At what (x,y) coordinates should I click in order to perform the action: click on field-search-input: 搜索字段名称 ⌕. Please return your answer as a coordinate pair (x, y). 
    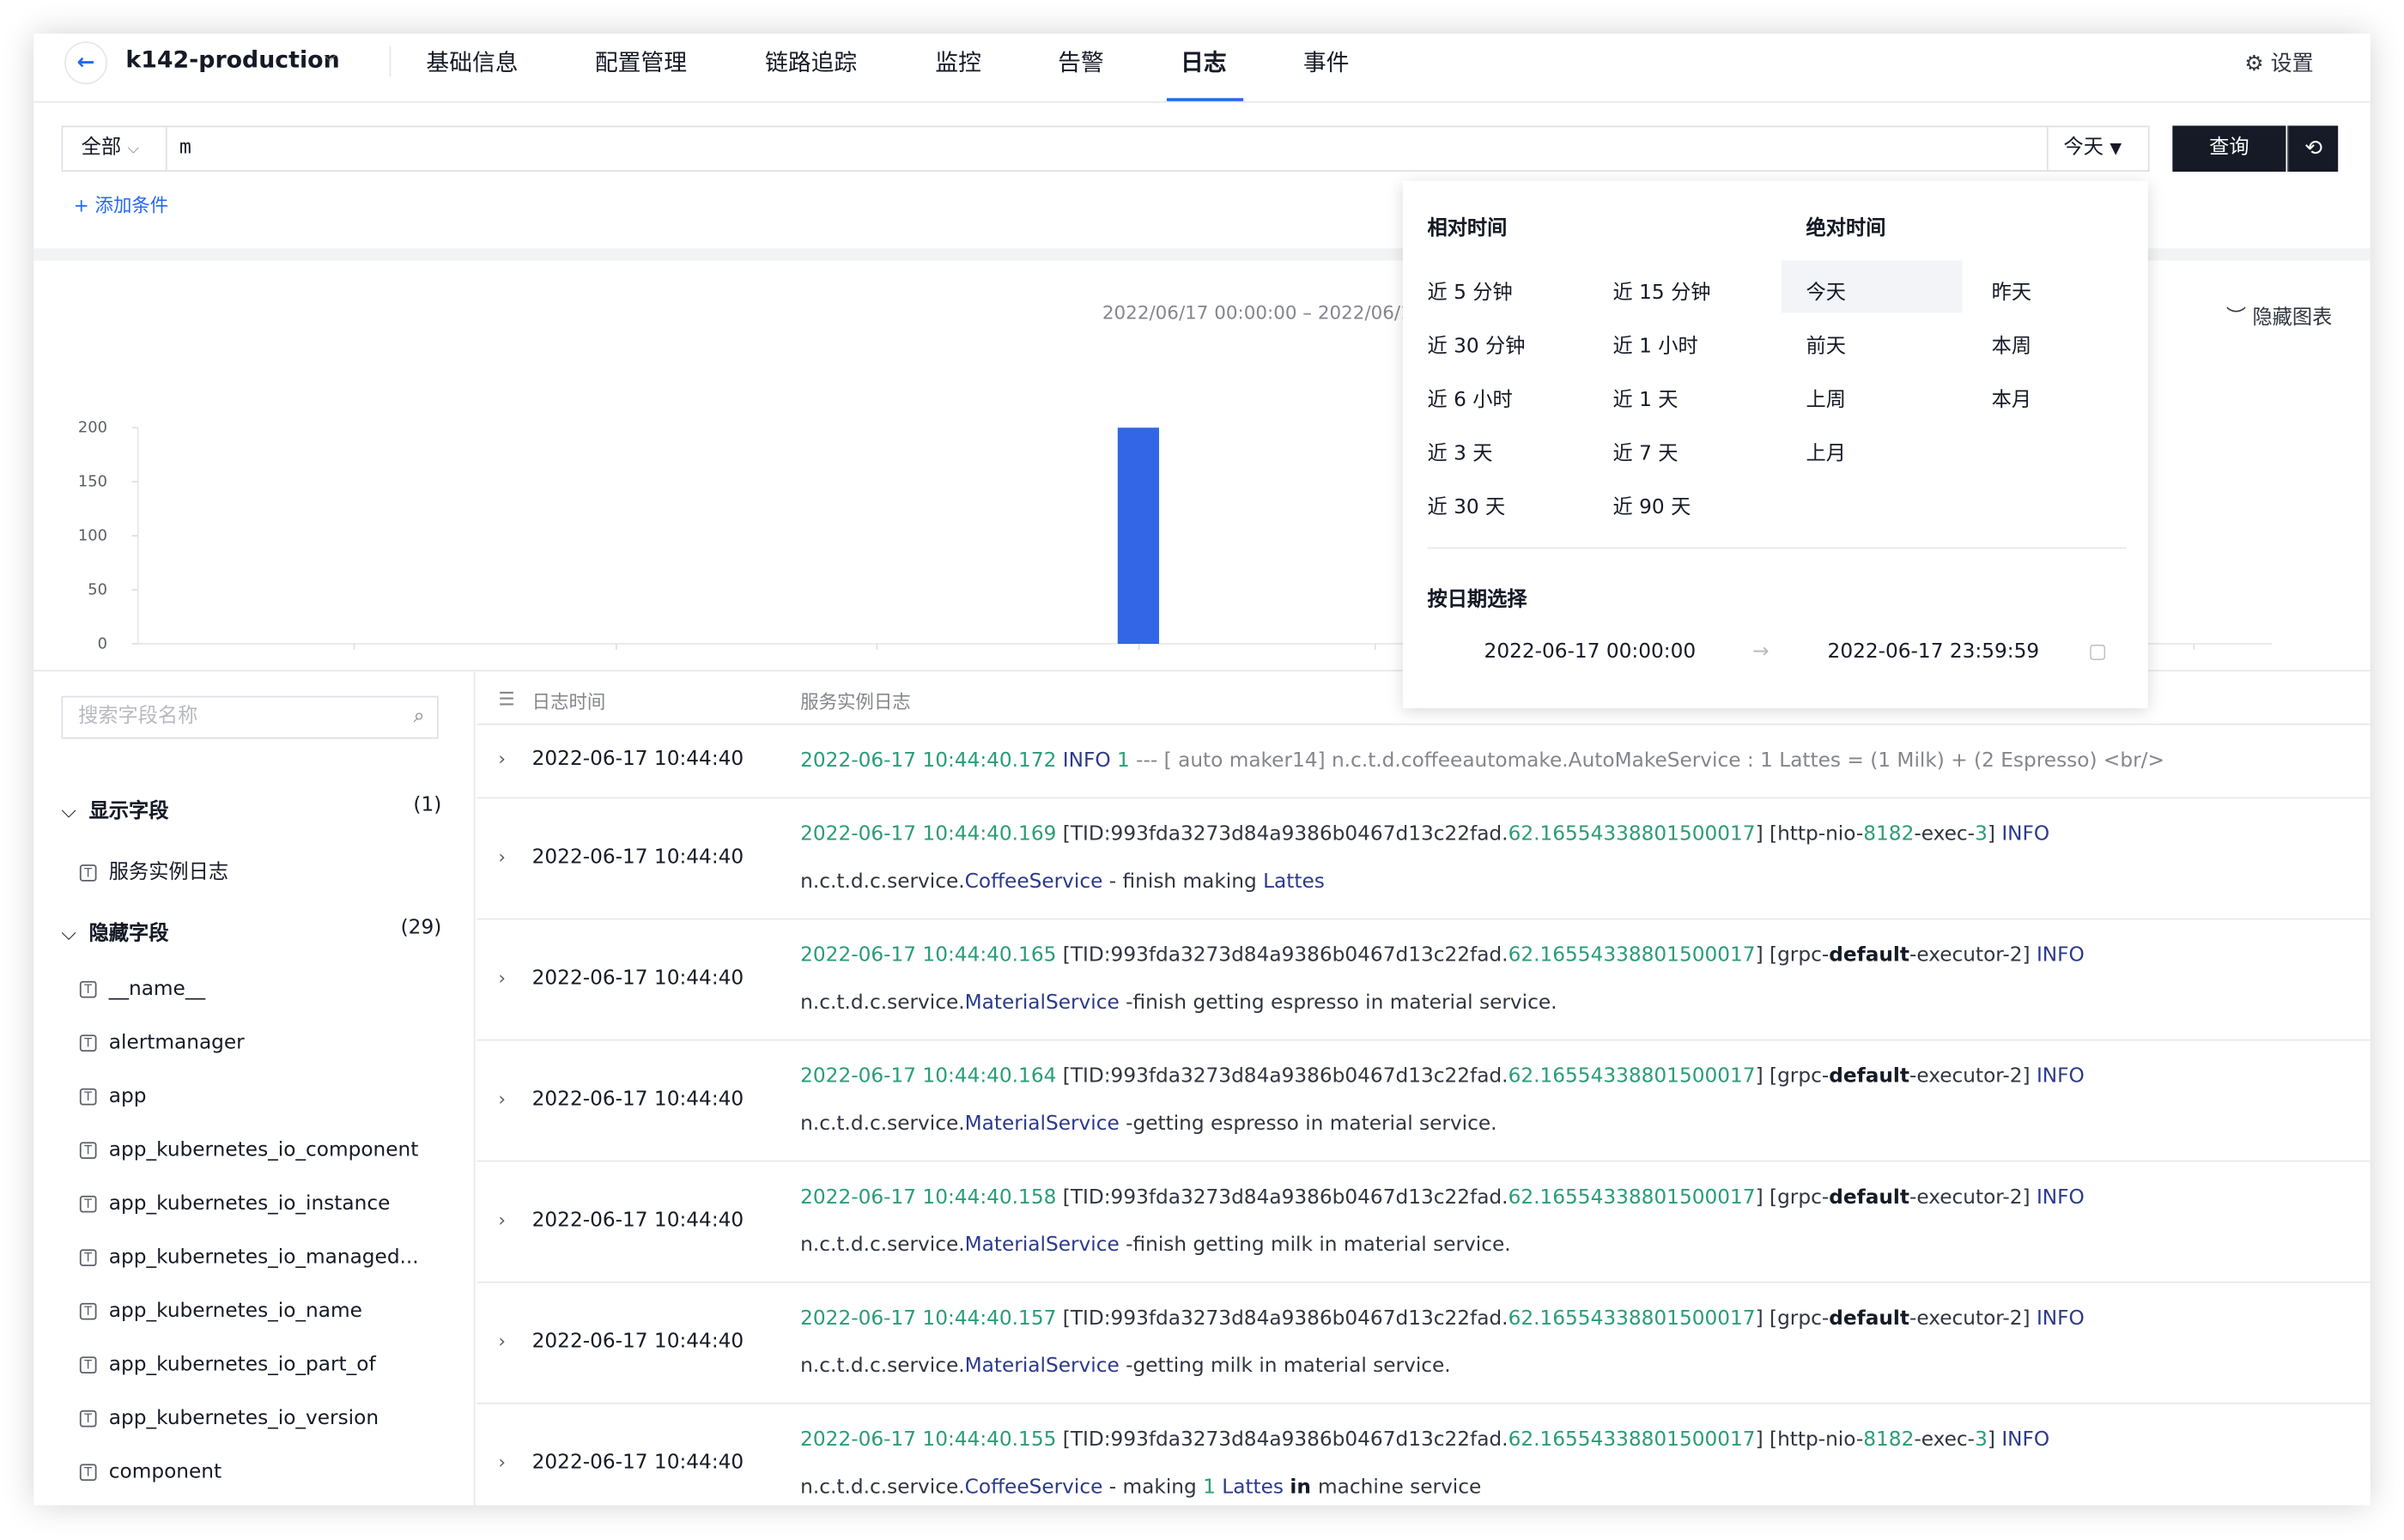
    Looking at the image, I should click on (250, 717).